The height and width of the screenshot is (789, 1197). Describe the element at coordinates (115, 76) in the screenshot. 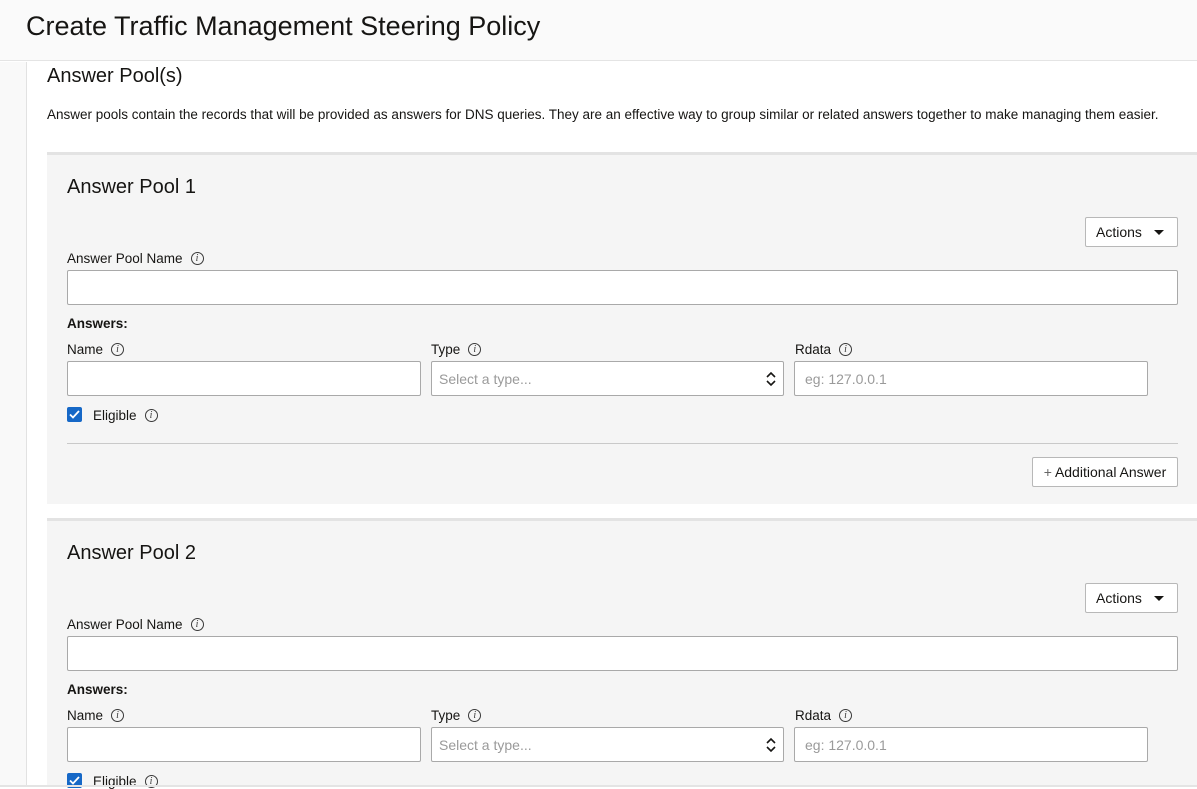

I see `section-title: Answer Pool(s)` at that location.